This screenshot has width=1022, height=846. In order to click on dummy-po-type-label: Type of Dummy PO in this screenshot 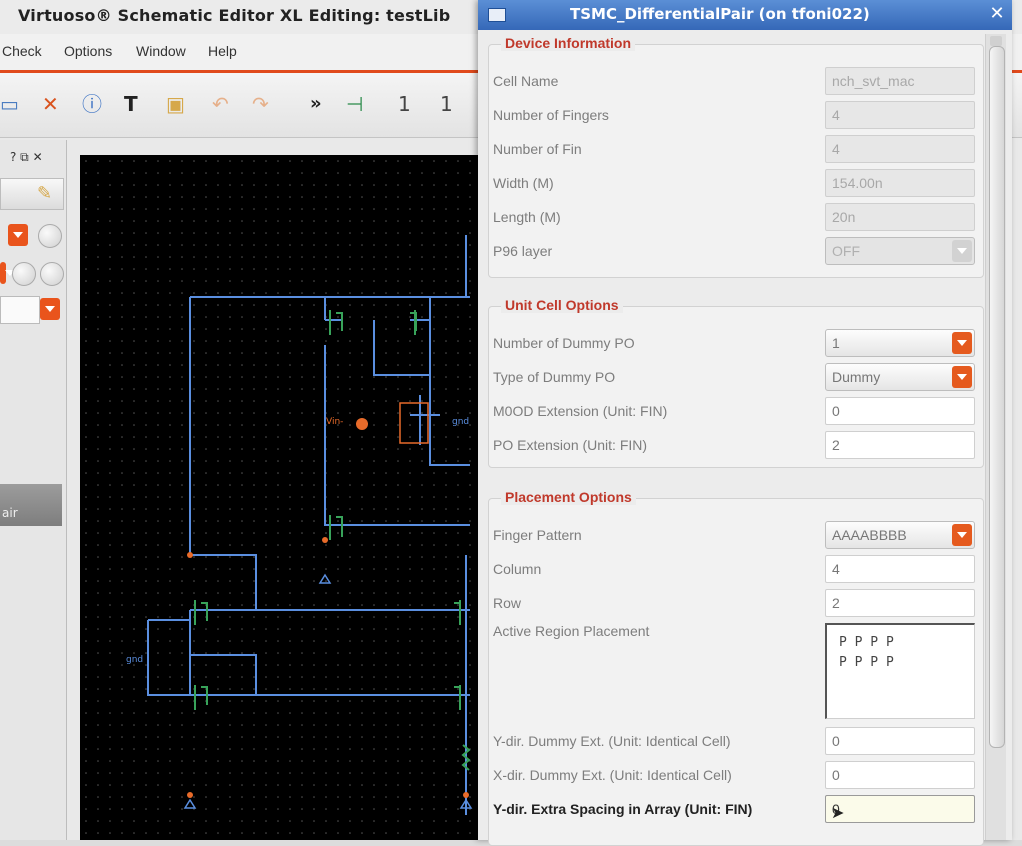, I will do `click(554, 377)`.